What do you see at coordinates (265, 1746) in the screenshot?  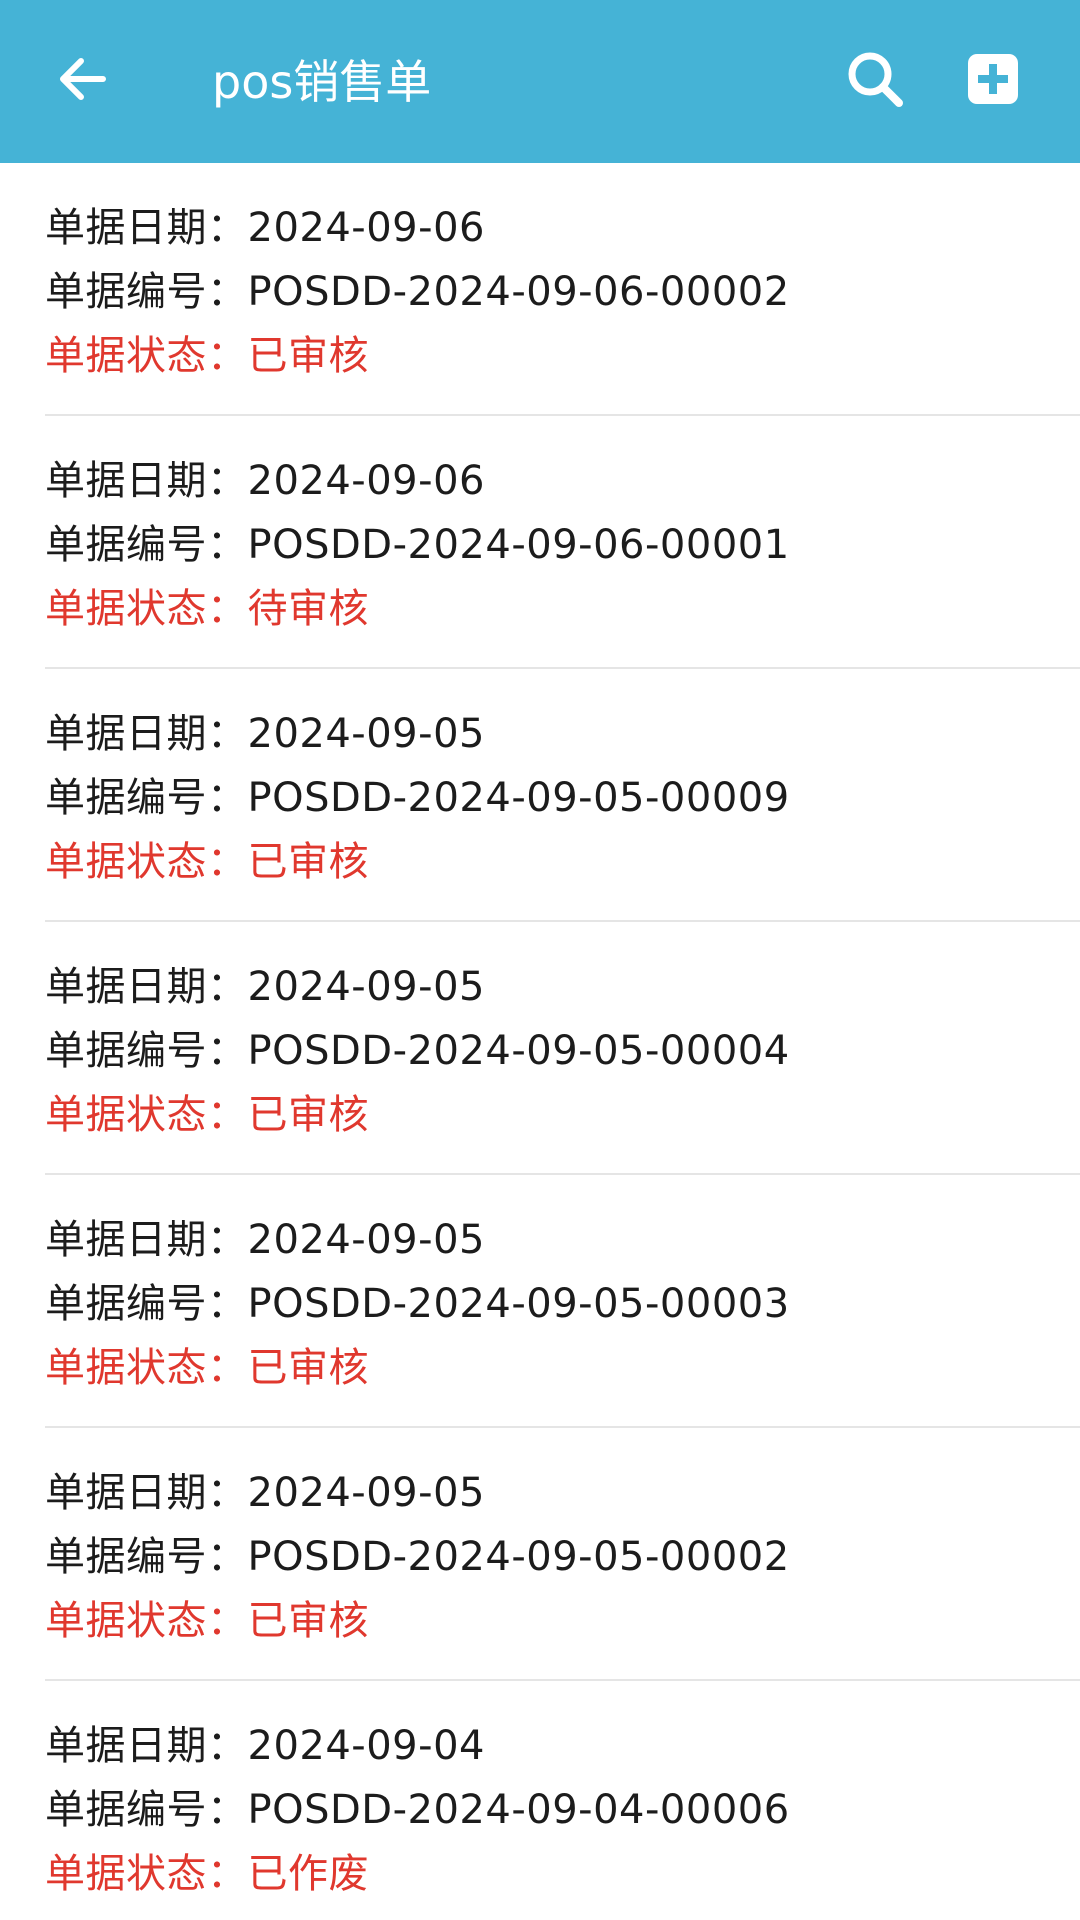 I see `order-date: 单据日期：2024-09-04` at bounding box center [265, 1746].